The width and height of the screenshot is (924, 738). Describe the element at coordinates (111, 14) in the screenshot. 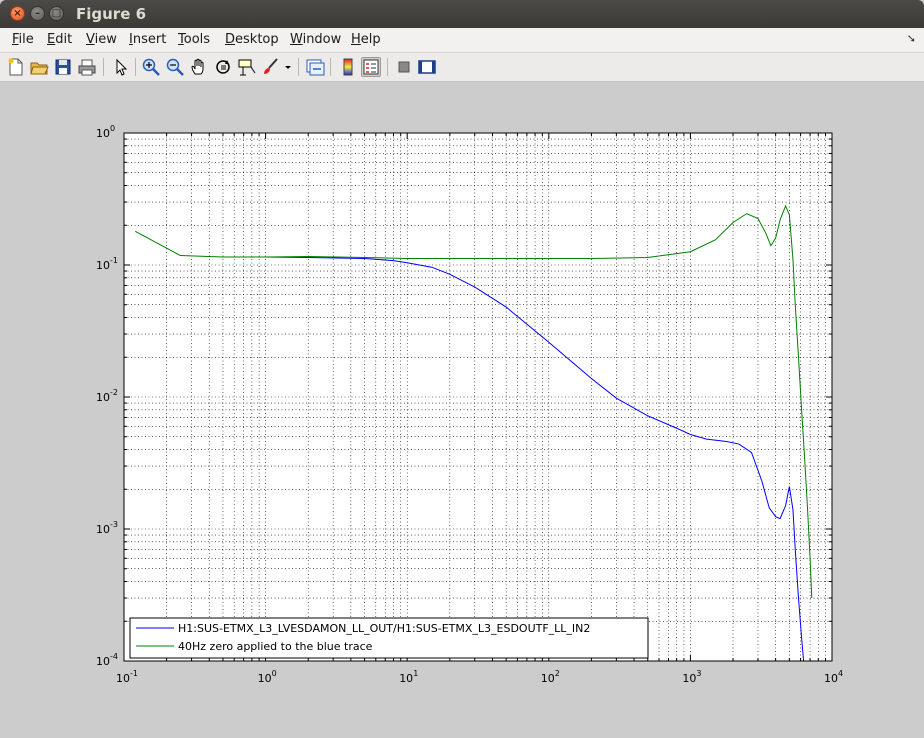

I see `window-title: Figure 6` at that location.